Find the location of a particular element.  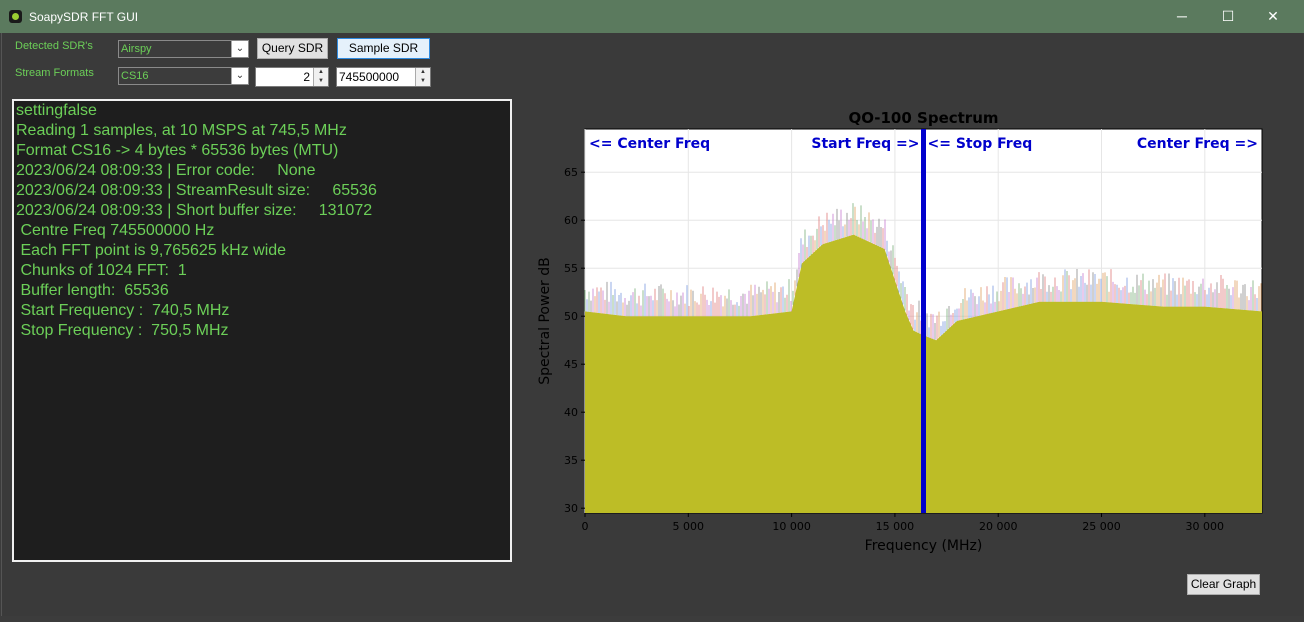

marker-annotation: Center Freq => is located at coordinates (1197, 144).